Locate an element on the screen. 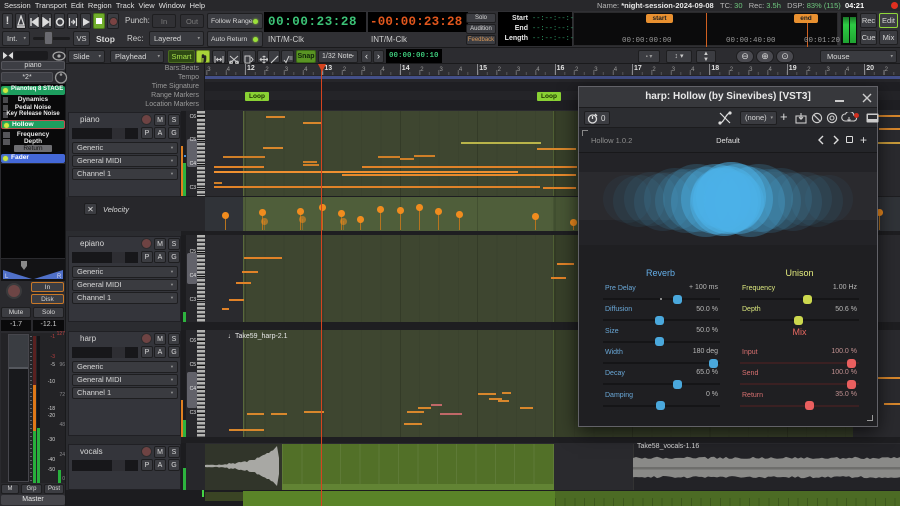  svg-text: R is located at coordinates (59, 277).